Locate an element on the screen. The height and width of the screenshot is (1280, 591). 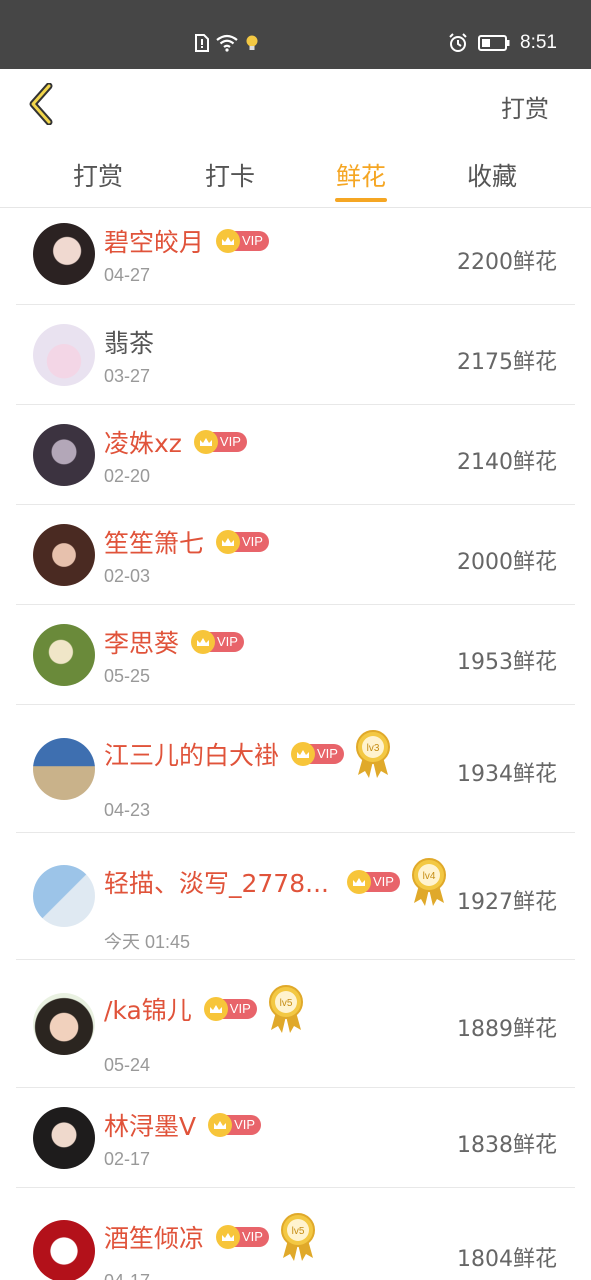
date-label: 04-23 is located at coordinates (127, 810).